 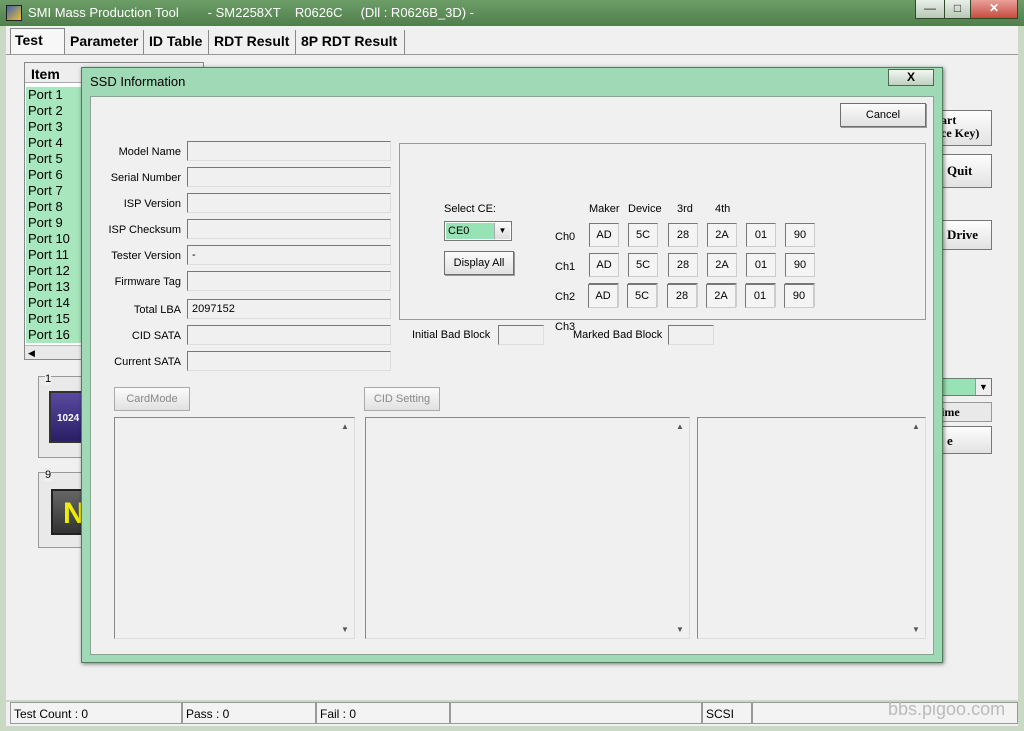 What do you see at coordinates (966, 235) in the screenshot?
I see `drive-button: Drive` at bounding box center [966, 235].